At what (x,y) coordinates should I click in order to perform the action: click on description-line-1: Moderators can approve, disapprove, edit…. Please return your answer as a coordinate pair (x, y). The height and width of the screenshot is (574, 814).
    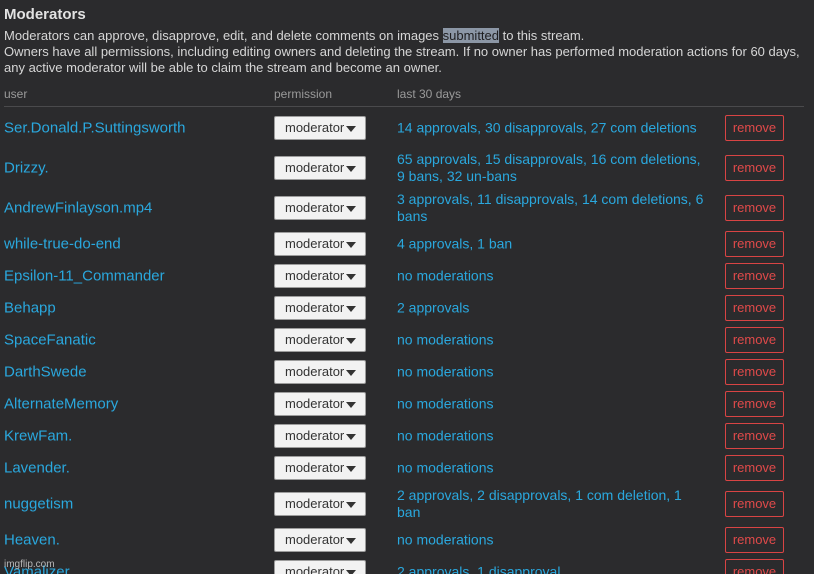
    Looking at the image, I should click on (407, 36).